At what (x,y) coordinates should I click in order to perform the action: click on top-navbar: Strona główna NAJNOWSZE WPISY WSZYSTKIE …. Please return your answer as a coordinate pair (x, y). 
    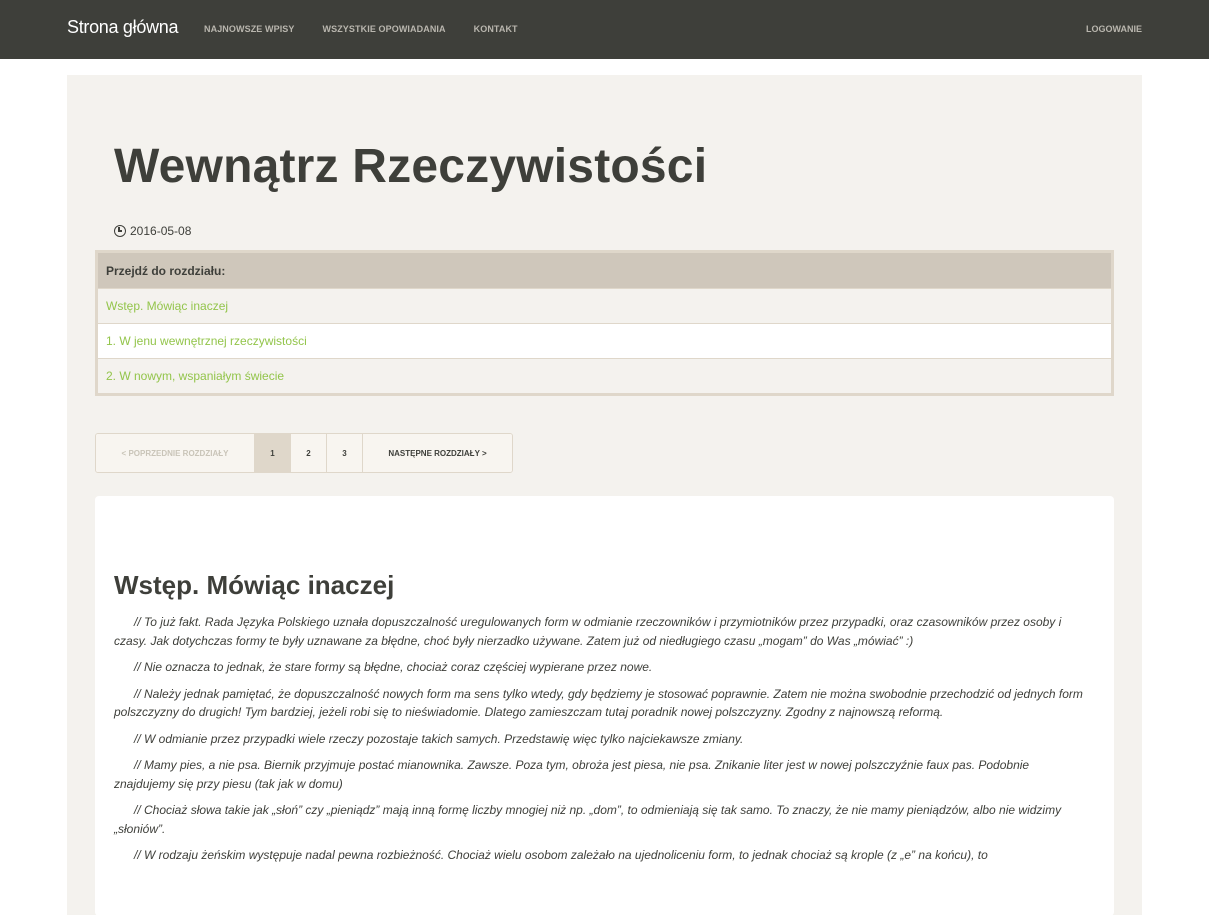
    Looking at the image, I should click on (604, 29).